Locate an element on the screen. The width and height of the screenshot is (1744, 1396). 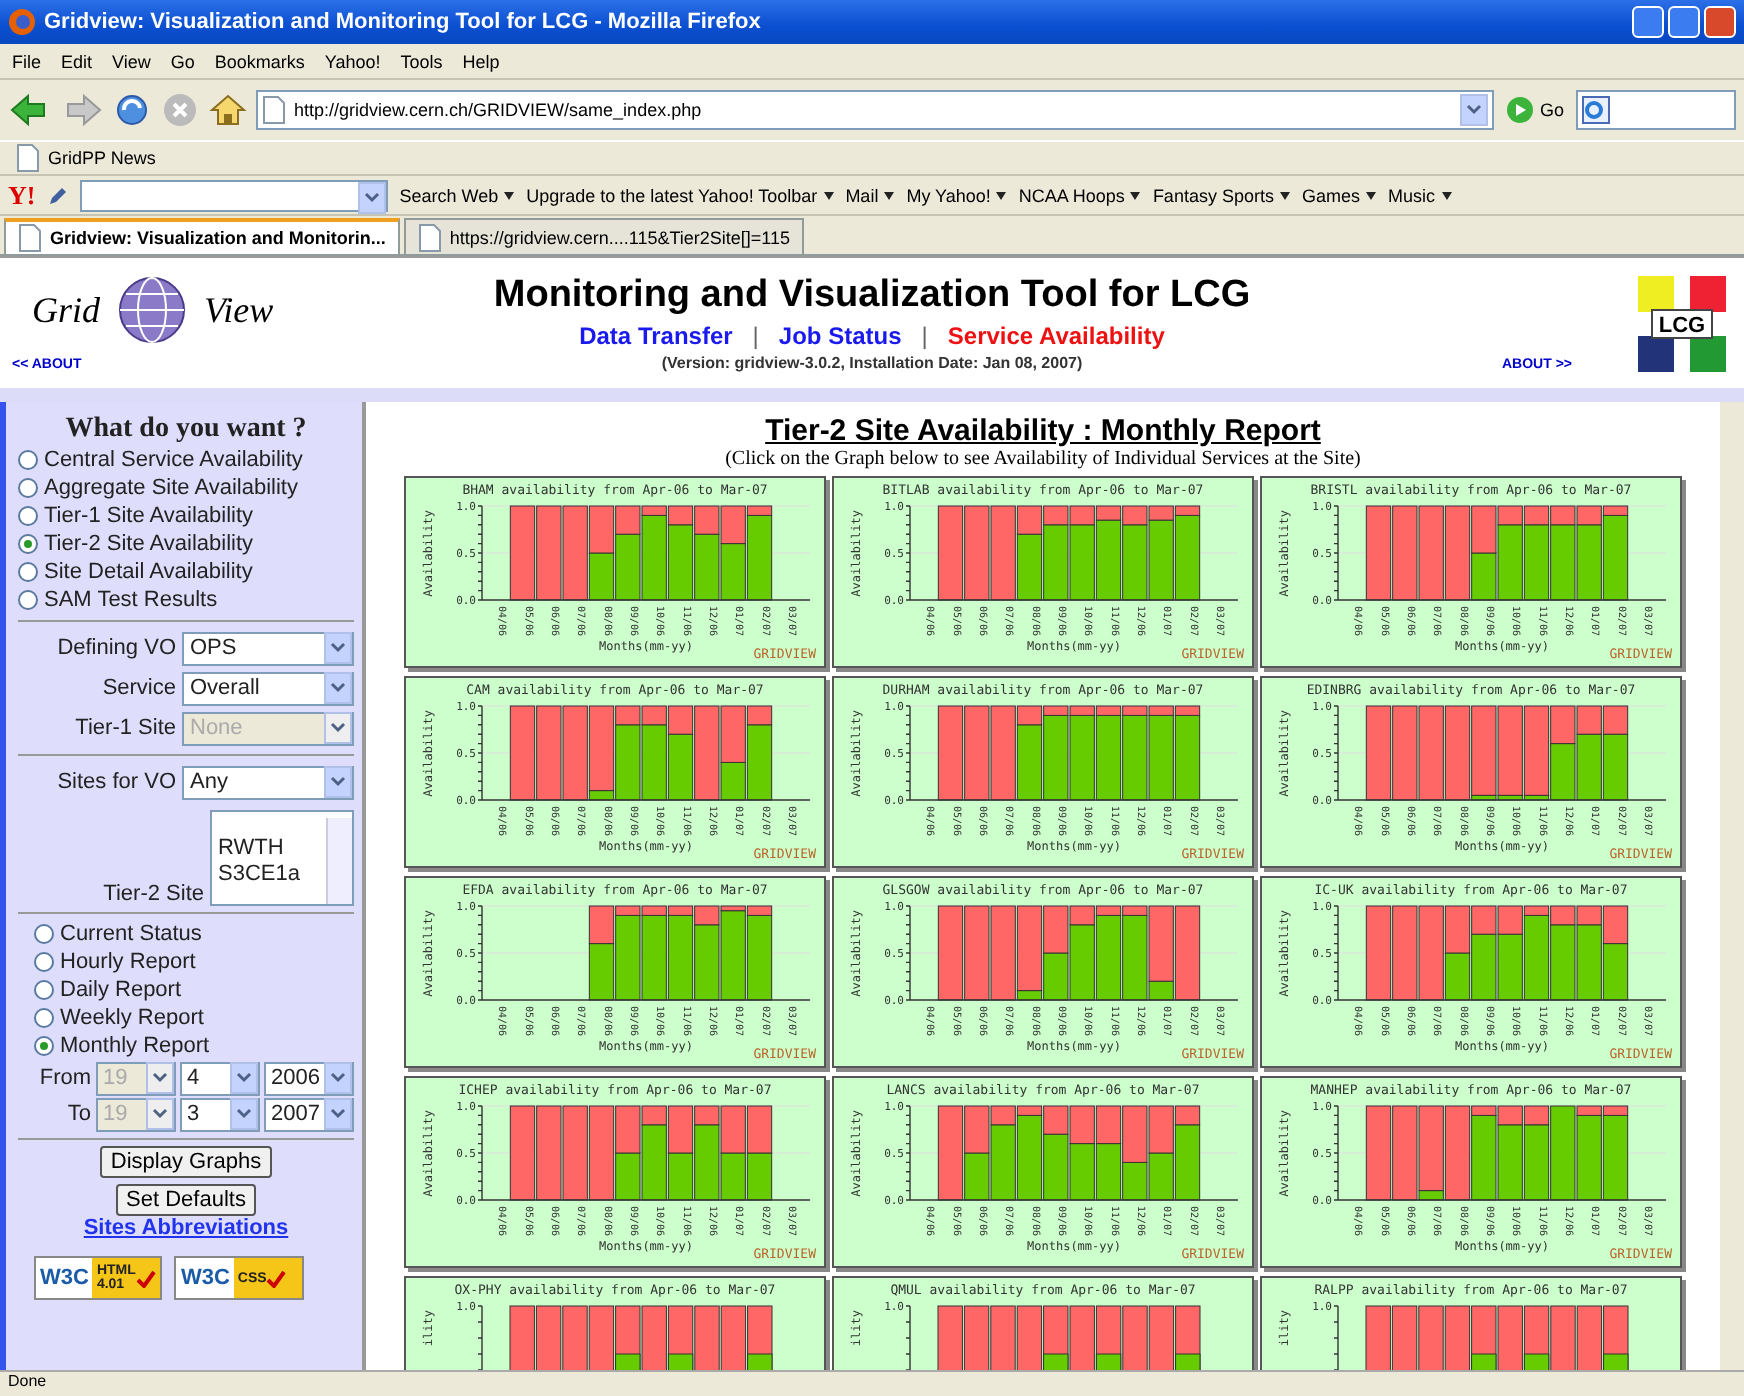
toolbar-button: NCAA Hoops is located at coordinates (1079, 195).